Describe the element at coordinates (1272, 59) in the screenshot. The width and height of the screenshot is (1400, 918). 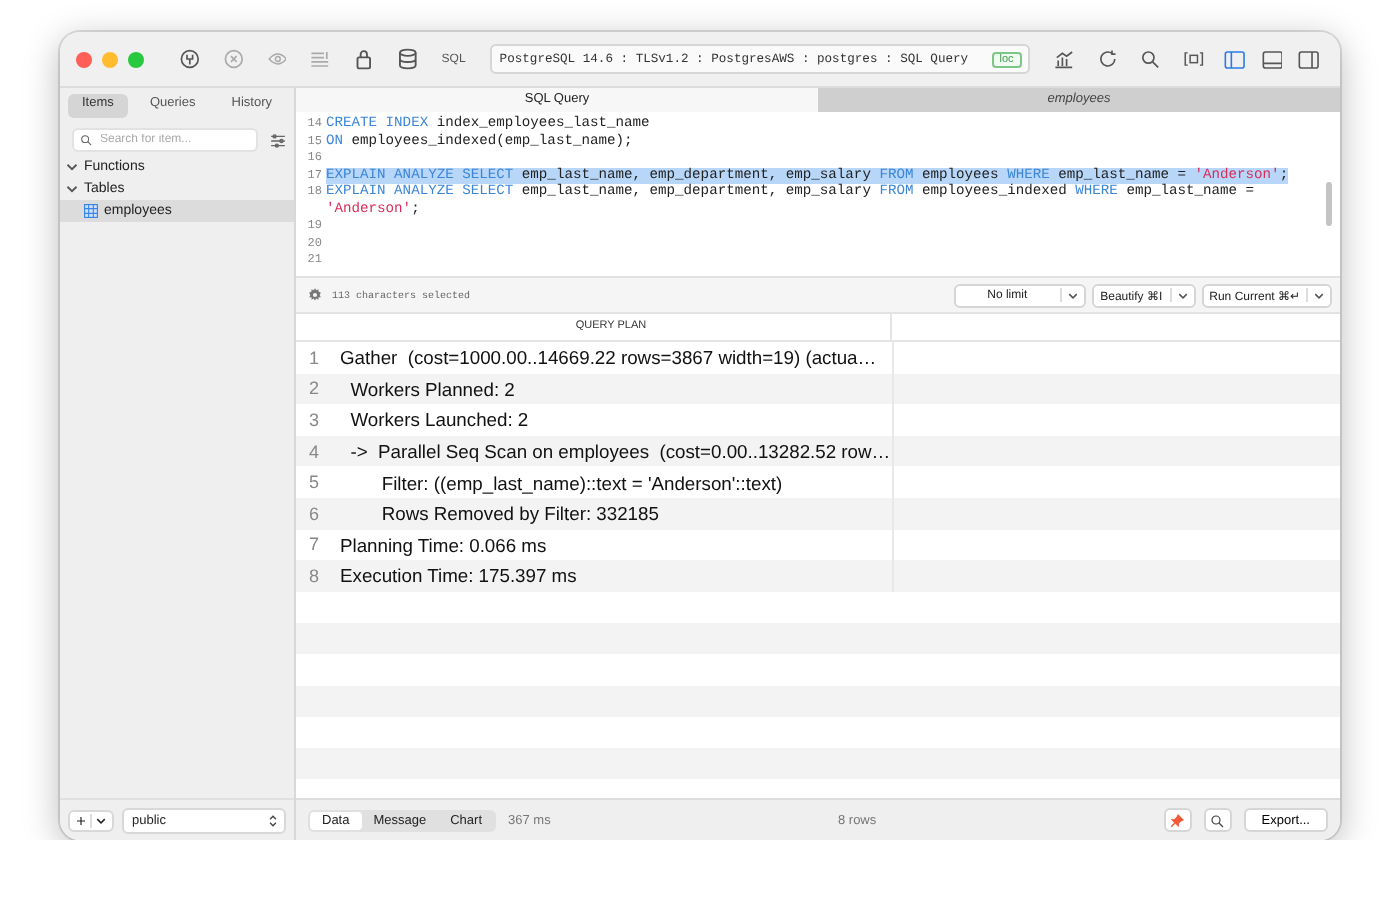
I see `bottom-panel-icon` at that location.